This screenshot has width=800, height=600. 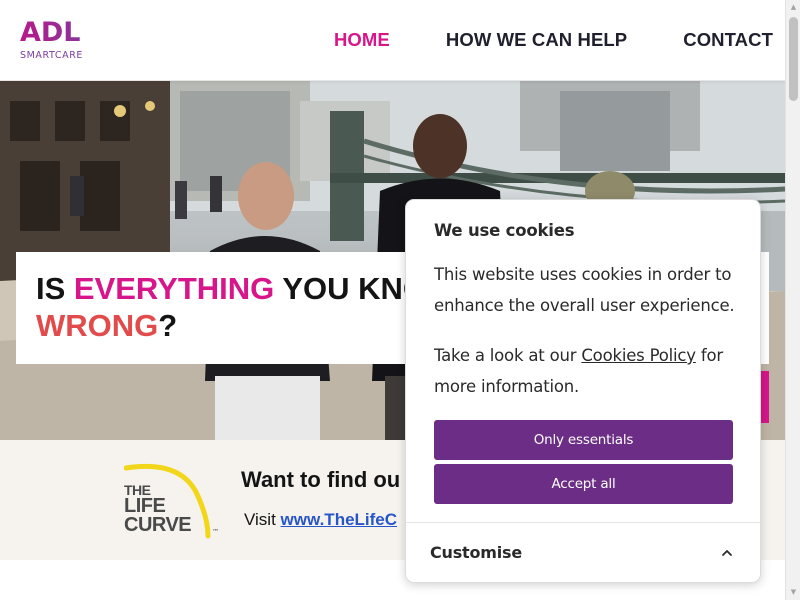 I want to click on cookie-dialog-divider, so click(x=583, y=522).